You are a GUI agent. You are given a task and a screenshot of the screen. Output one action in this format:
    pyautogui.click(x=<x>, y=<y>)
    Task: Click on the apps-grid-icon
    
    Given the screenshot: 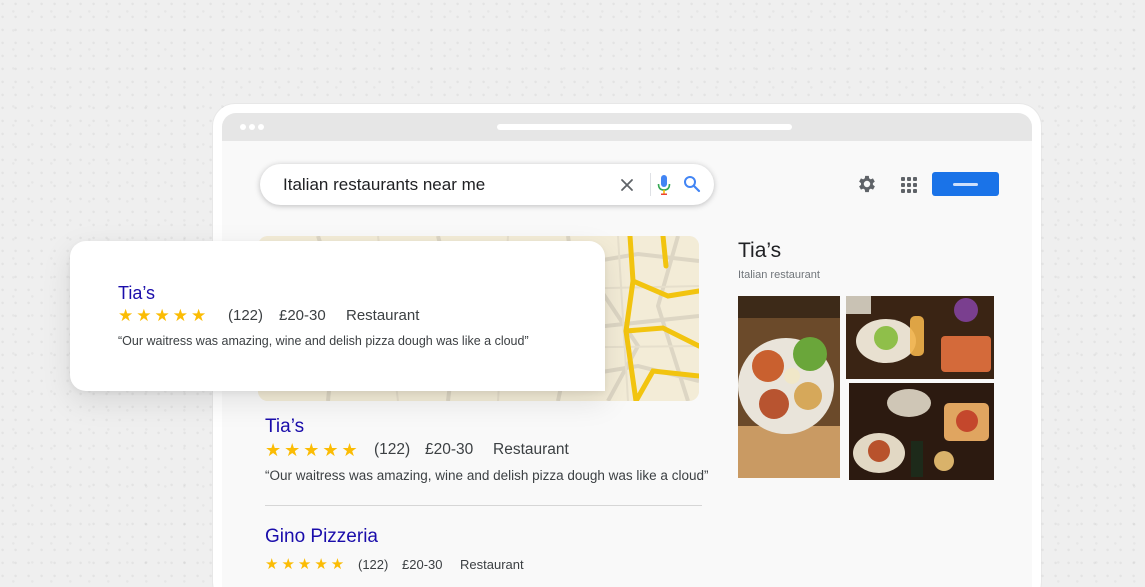 What is the action you would take?
    pyautogui.click(x=909, y=185)
    